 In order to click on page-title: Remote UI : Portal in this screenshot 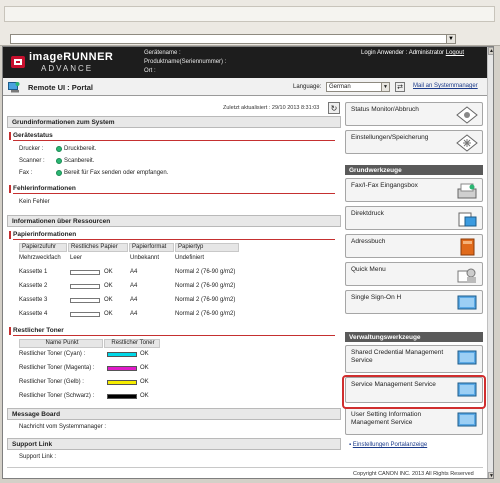, I will do `click(61, 87)`.